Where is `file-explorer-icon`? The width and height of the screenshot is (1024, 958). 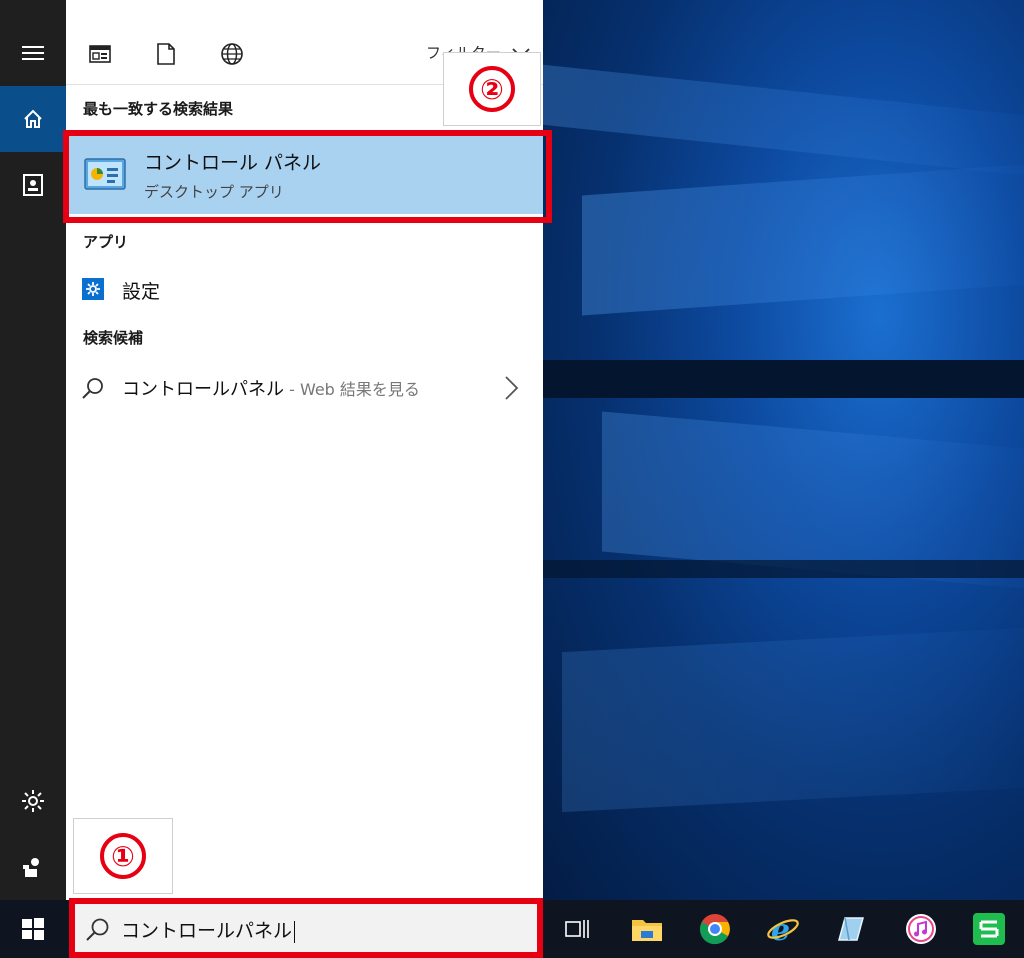 file-explorer-icon is located at coordinates (647, 929).